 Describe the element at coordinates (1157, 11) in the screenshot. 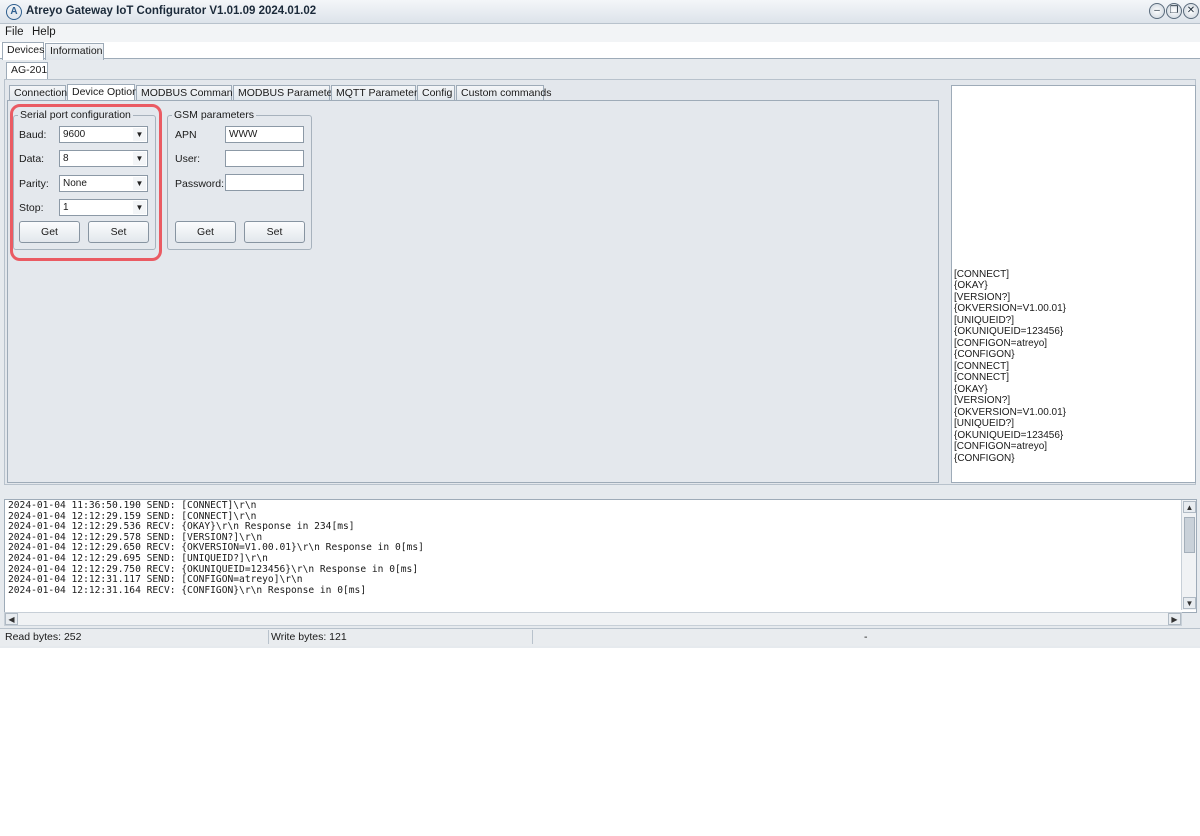

I see `minimize-icon: –` at that location.